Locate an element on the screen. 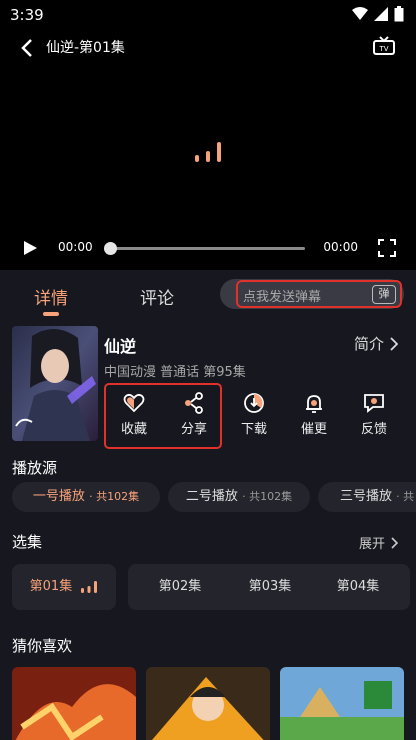  signal-icon is located at coordinates (381, 14).